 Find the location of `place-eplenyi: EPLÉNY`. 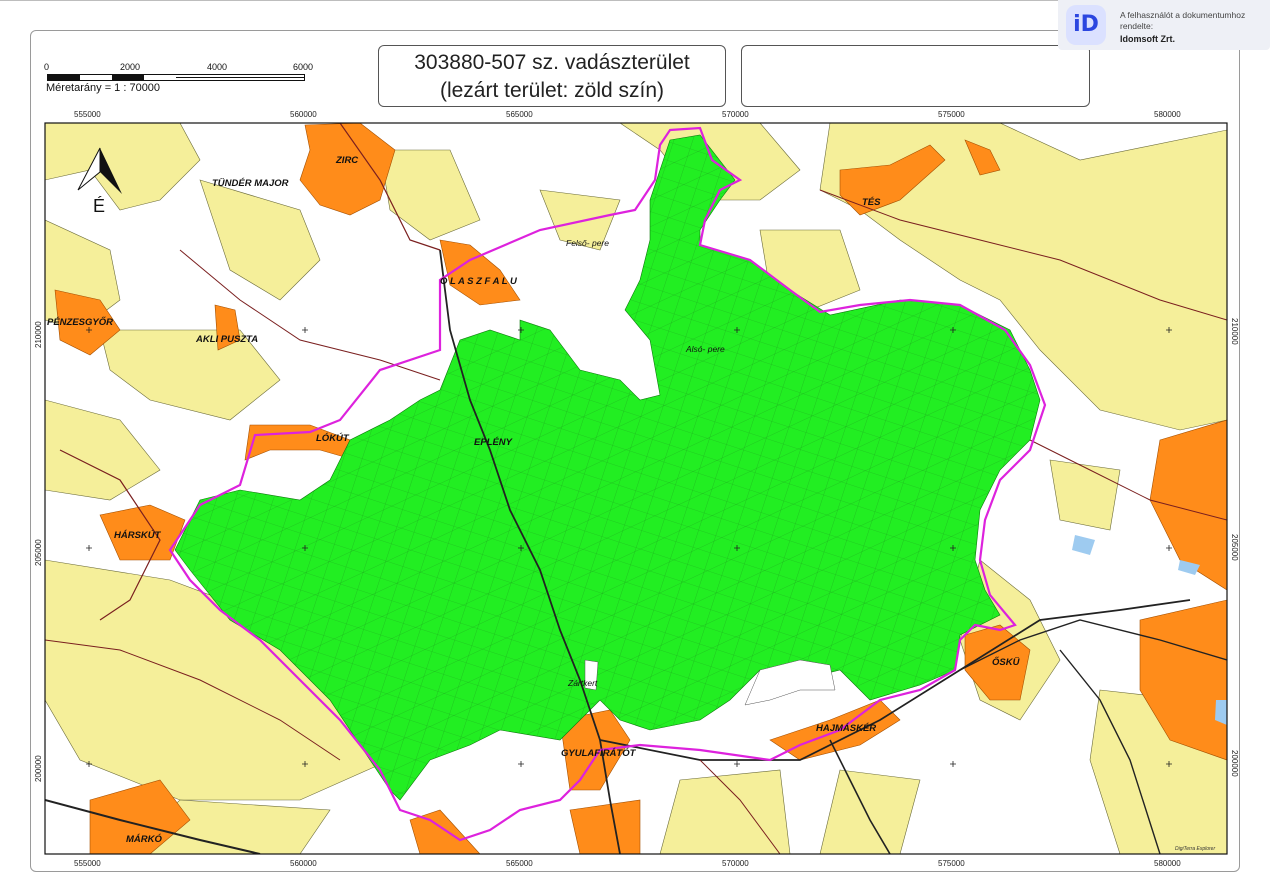

place-eplenyi: EPLÉNY is located at coordinates (494, 442).